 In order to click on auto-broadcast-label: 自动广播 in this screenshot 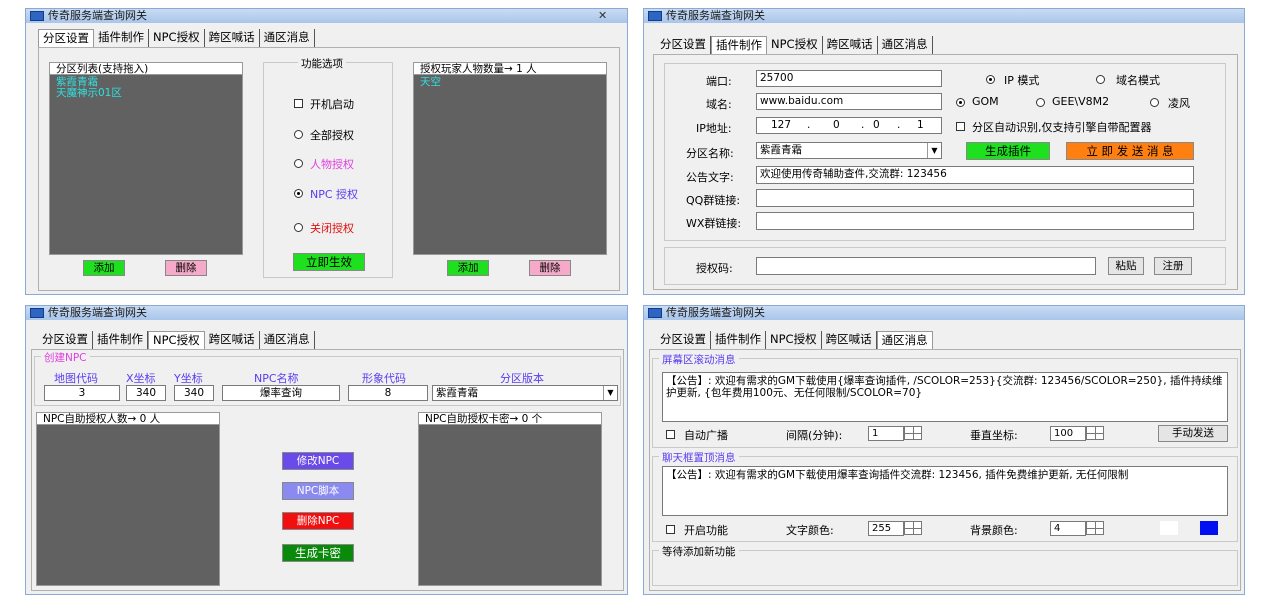, I will do `click(706, 435)`.